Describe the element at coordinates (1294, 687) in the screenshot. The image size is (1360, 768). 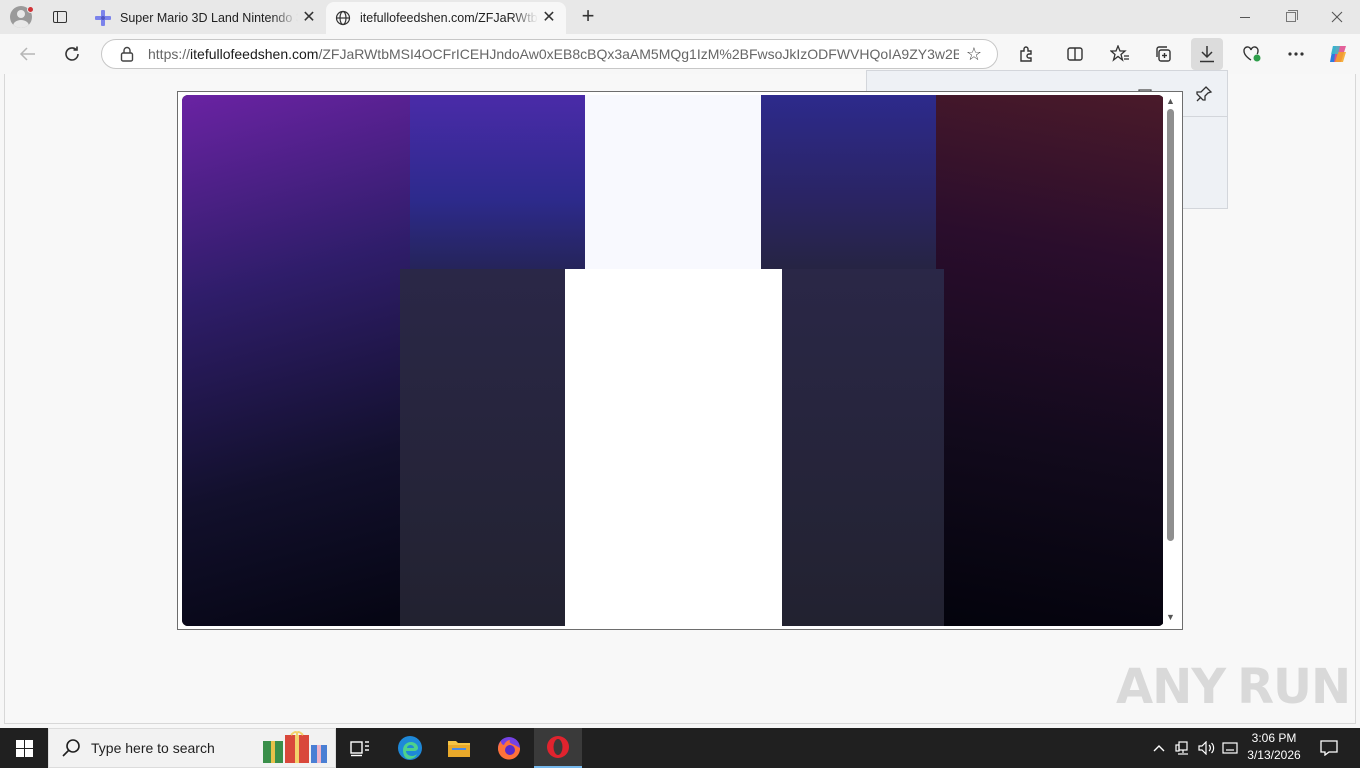
I see `watermark-right-text: RUN` at that location.